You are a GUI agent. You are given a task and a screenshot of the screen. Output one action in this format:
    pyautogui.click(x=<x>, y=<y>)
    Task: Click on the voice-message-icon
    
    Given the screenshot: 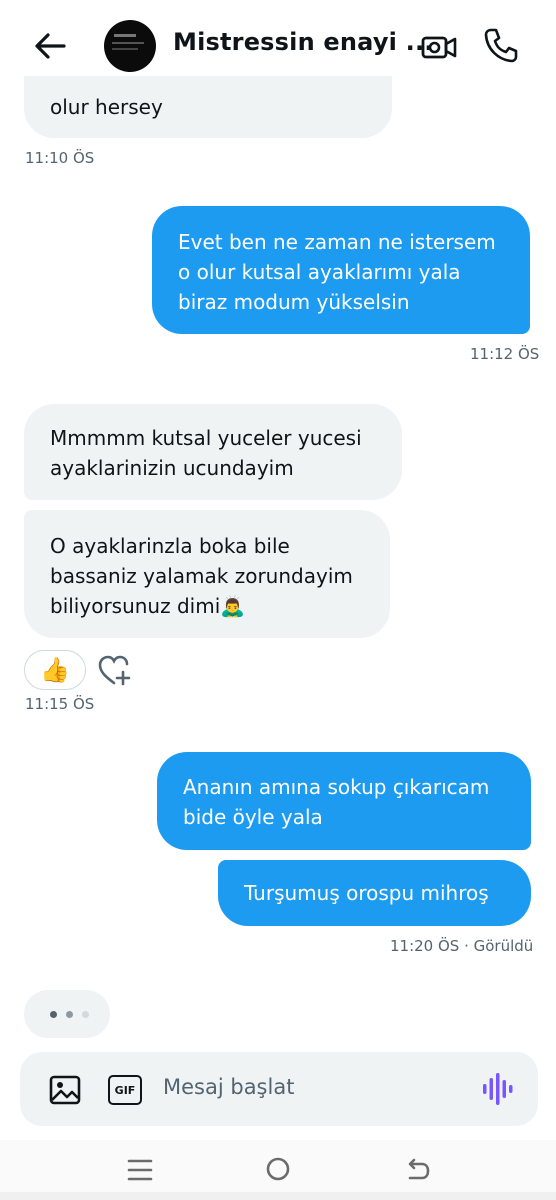 What is the action you would take?
    pyautogui.click(x=497, y=1089)
    